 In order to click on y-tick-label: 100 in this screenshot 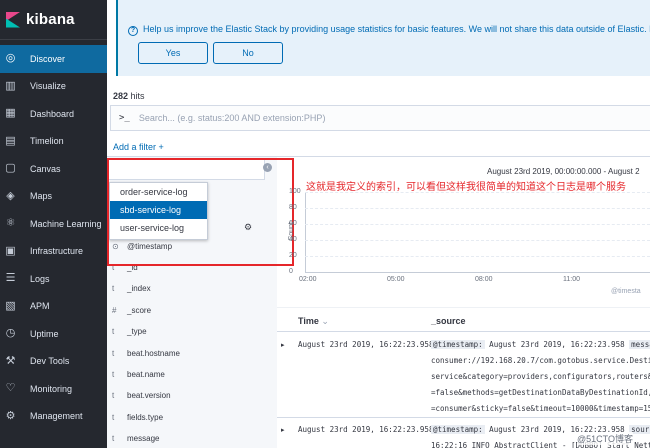, I will do `click(295, 191)`.